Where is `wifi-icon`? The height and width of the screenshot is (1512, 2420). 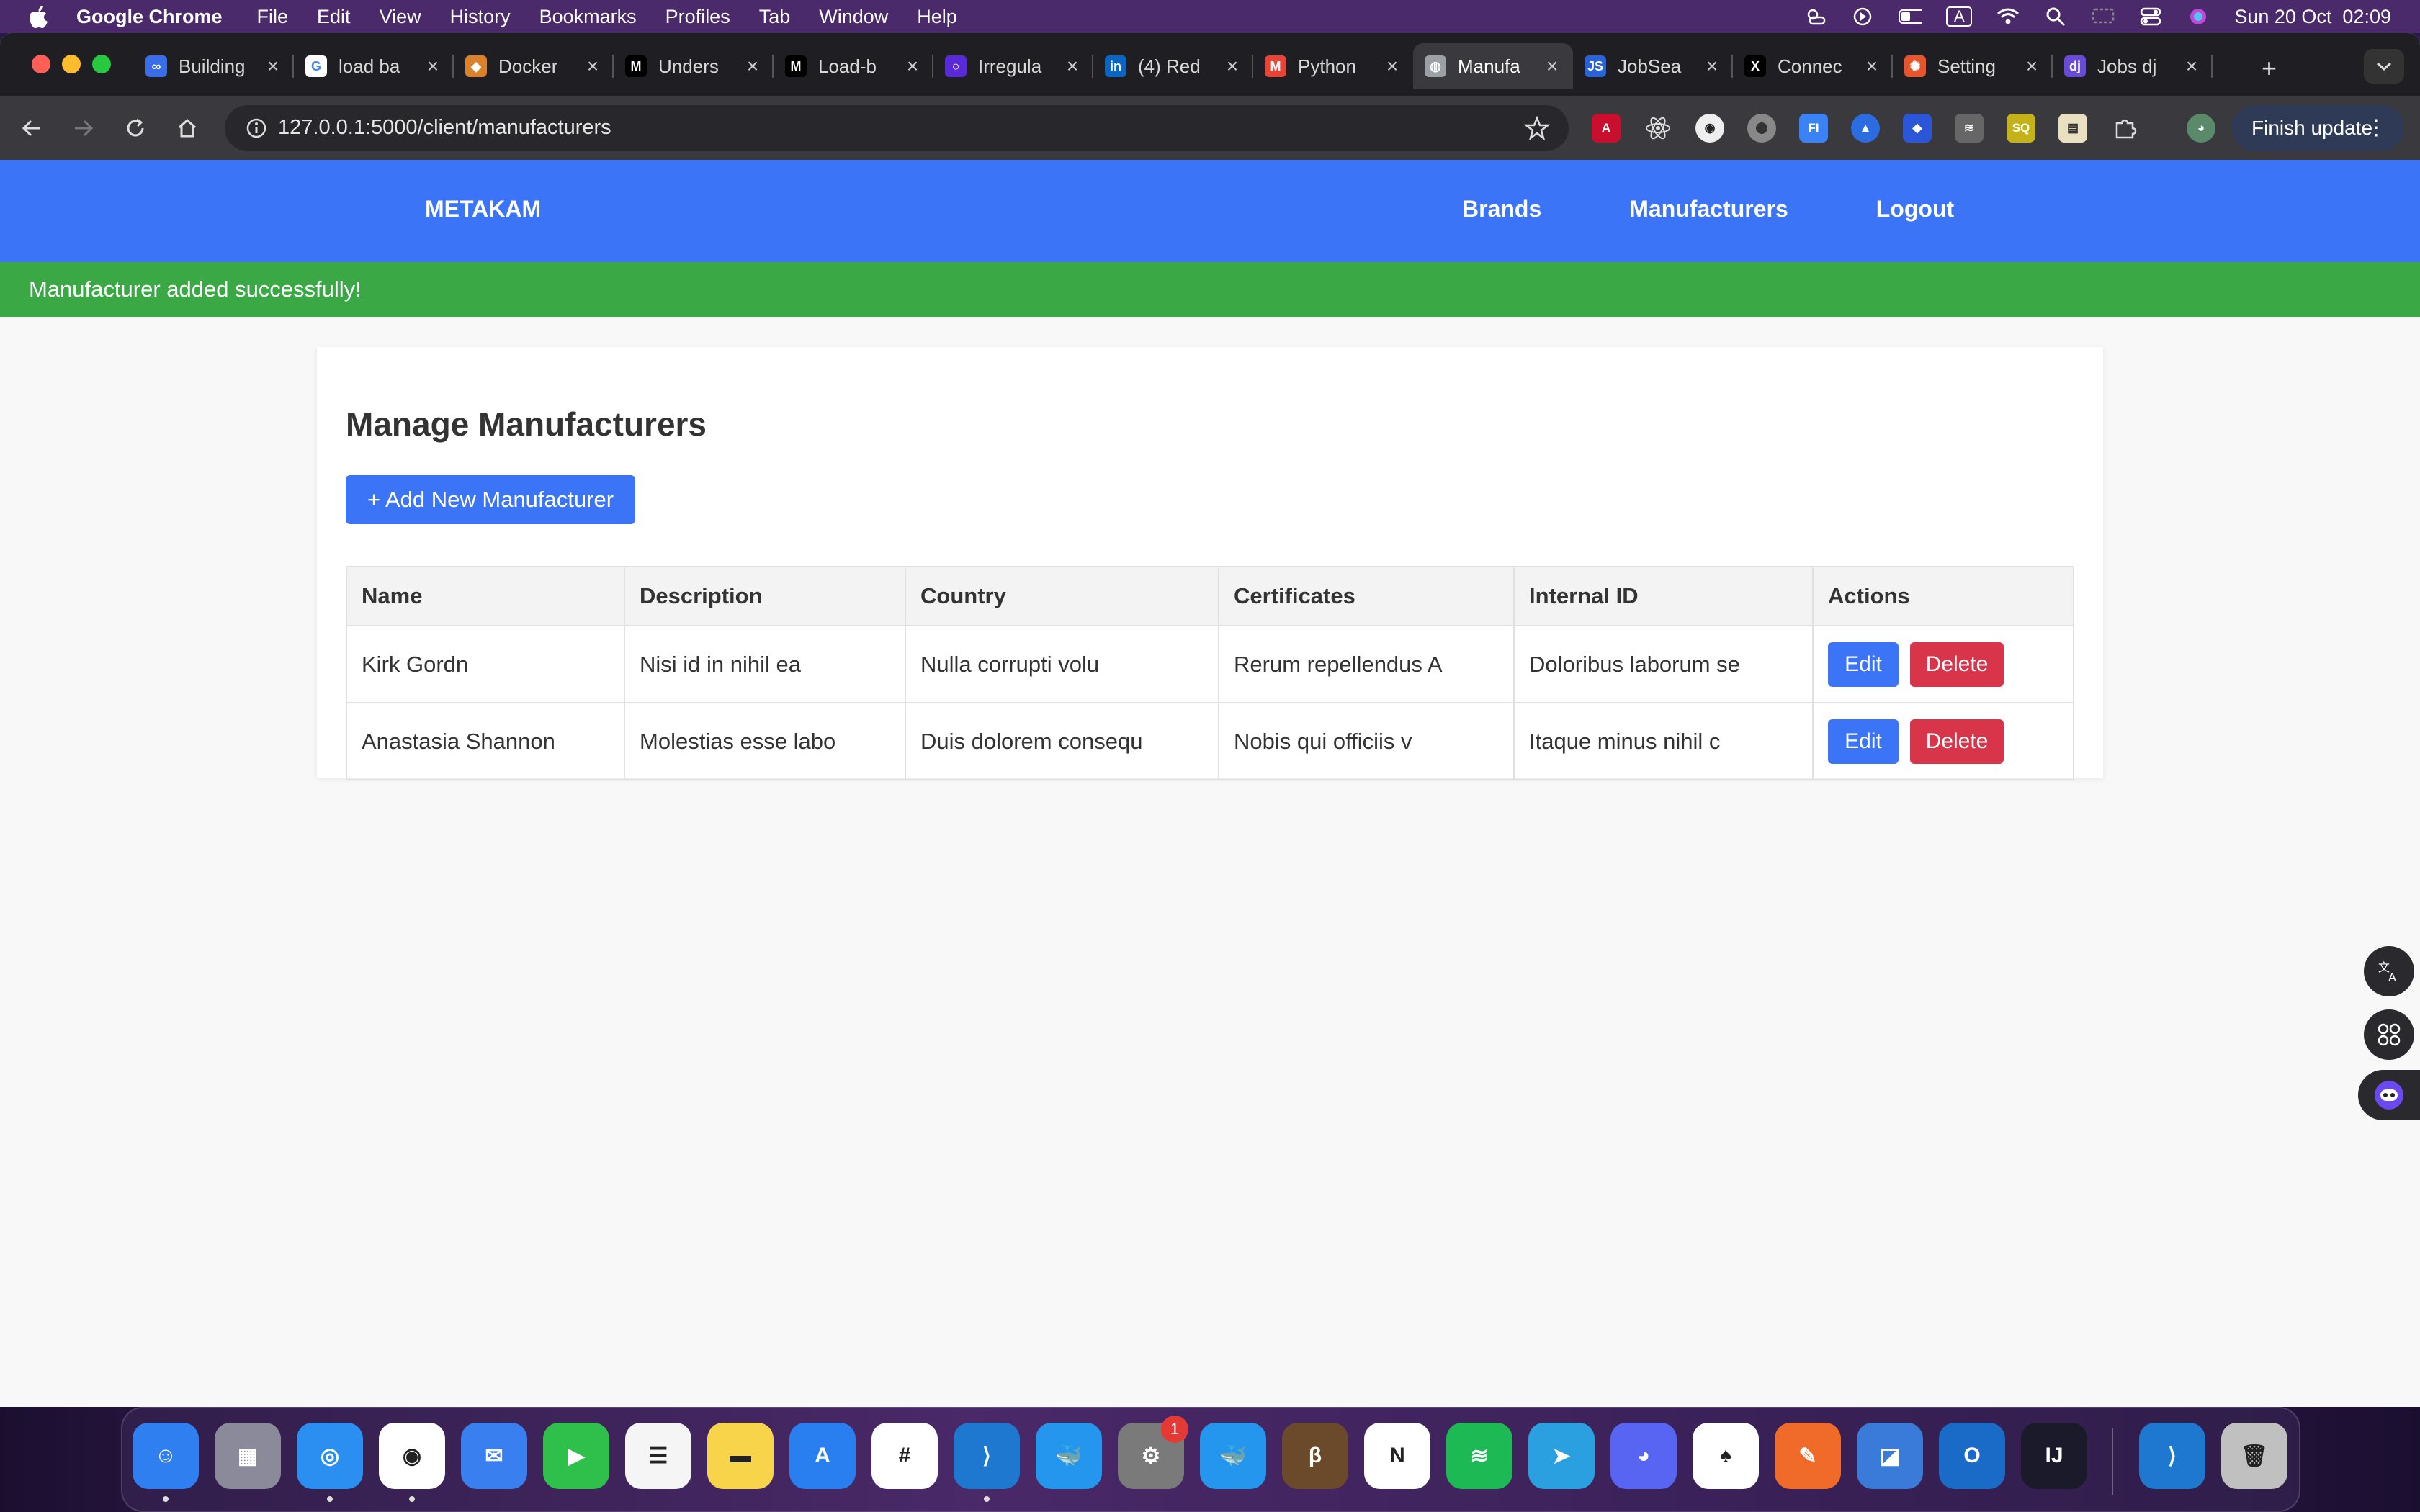 wifi-icon is located at coordinates (2008, 16).